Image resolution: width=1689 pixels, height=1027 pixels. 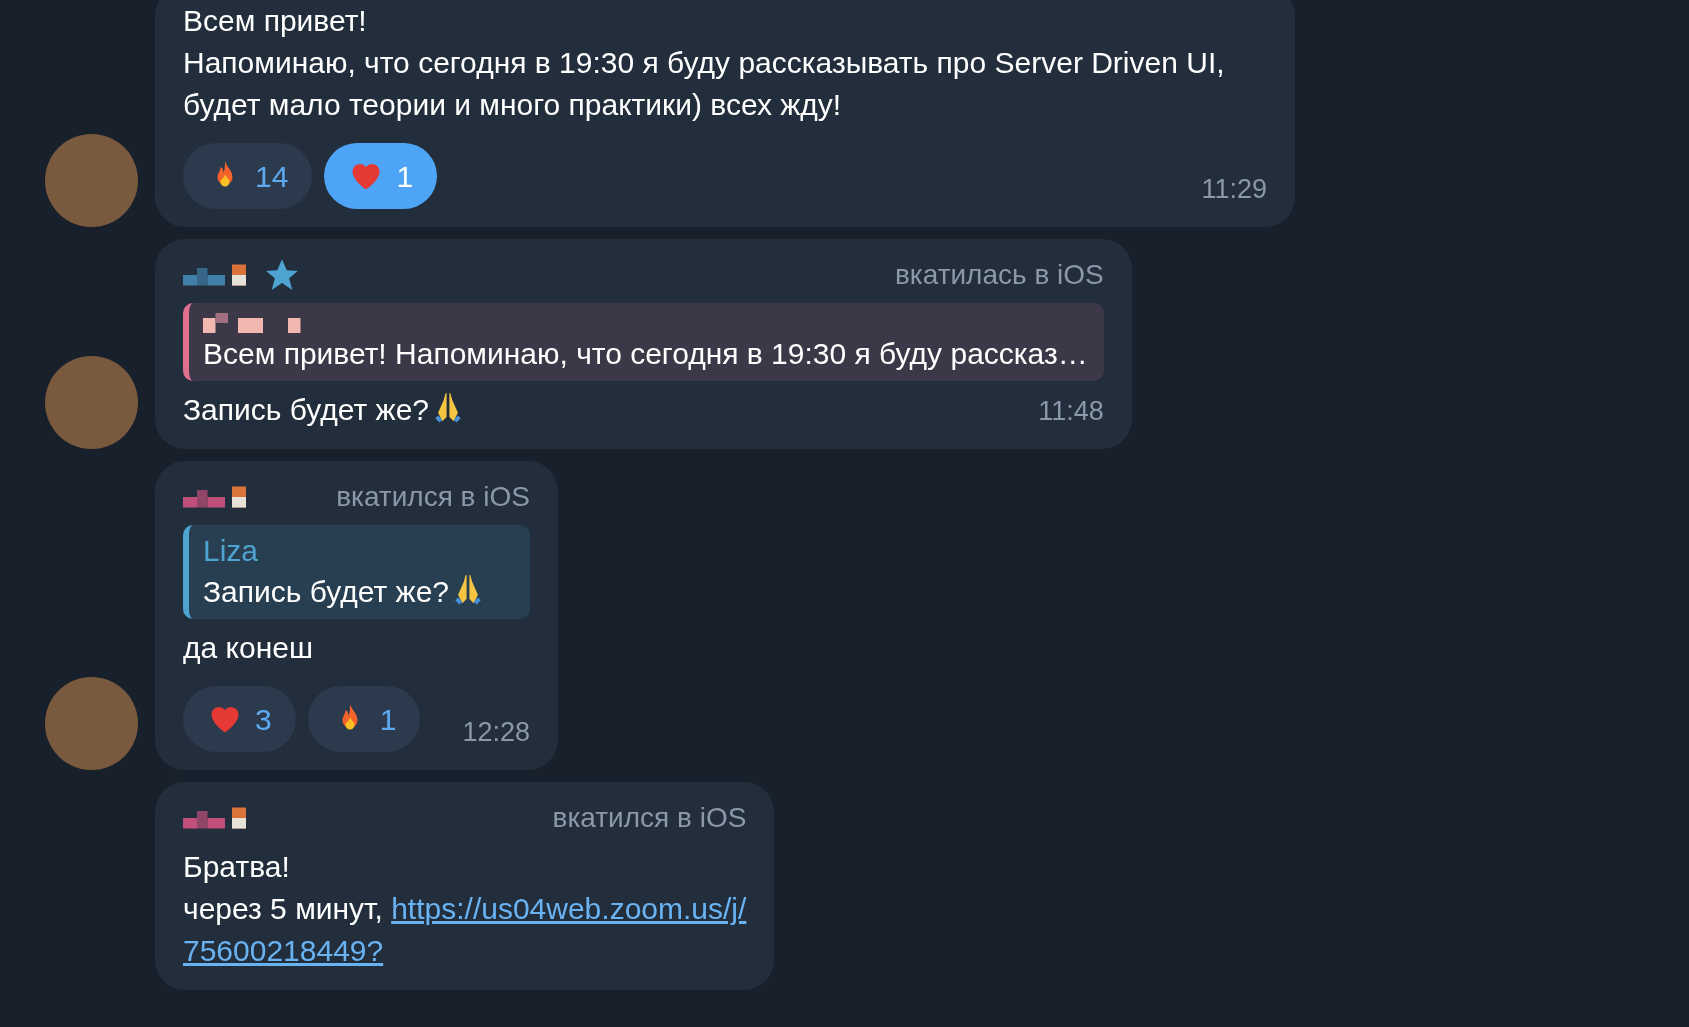 I want to click on sender-tag: вкатилась в iOS, so click(x=979, y=275).